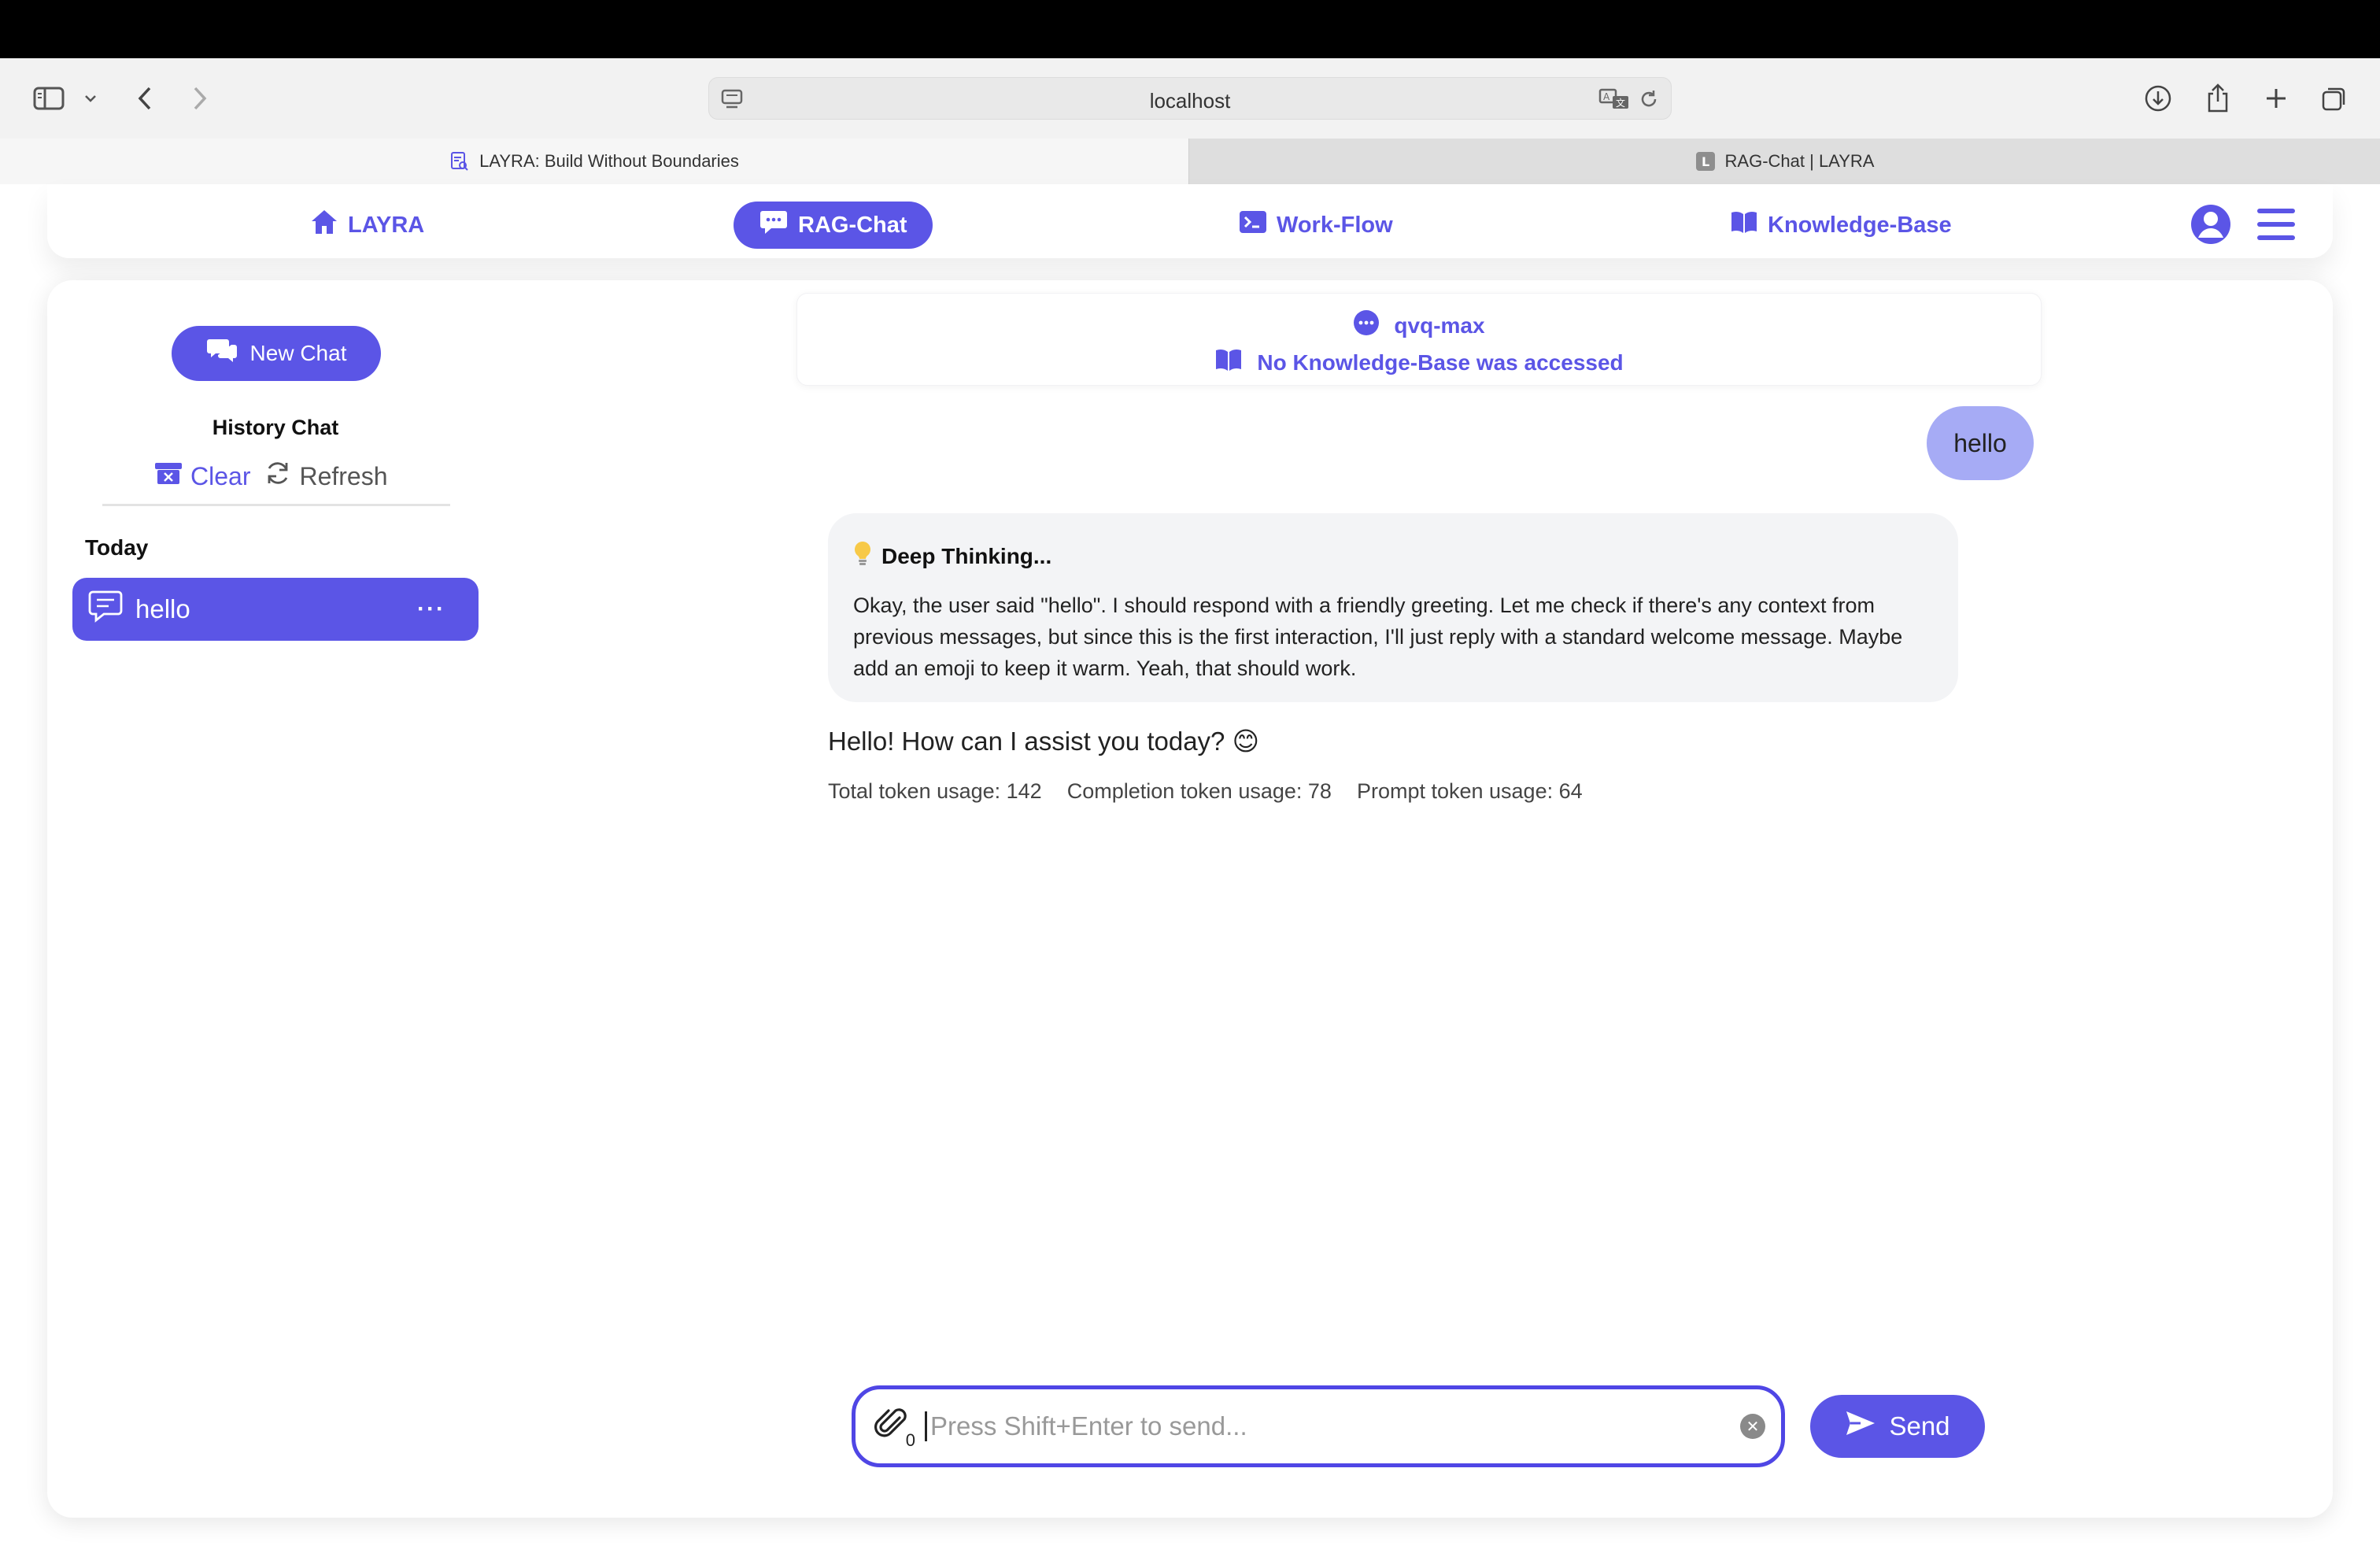 The height and width of the screenshot is (1546, 2380). Describe the element at coordinates (276, 353) in the screenshot. I see `new-chat-button: New Chat` at that location.